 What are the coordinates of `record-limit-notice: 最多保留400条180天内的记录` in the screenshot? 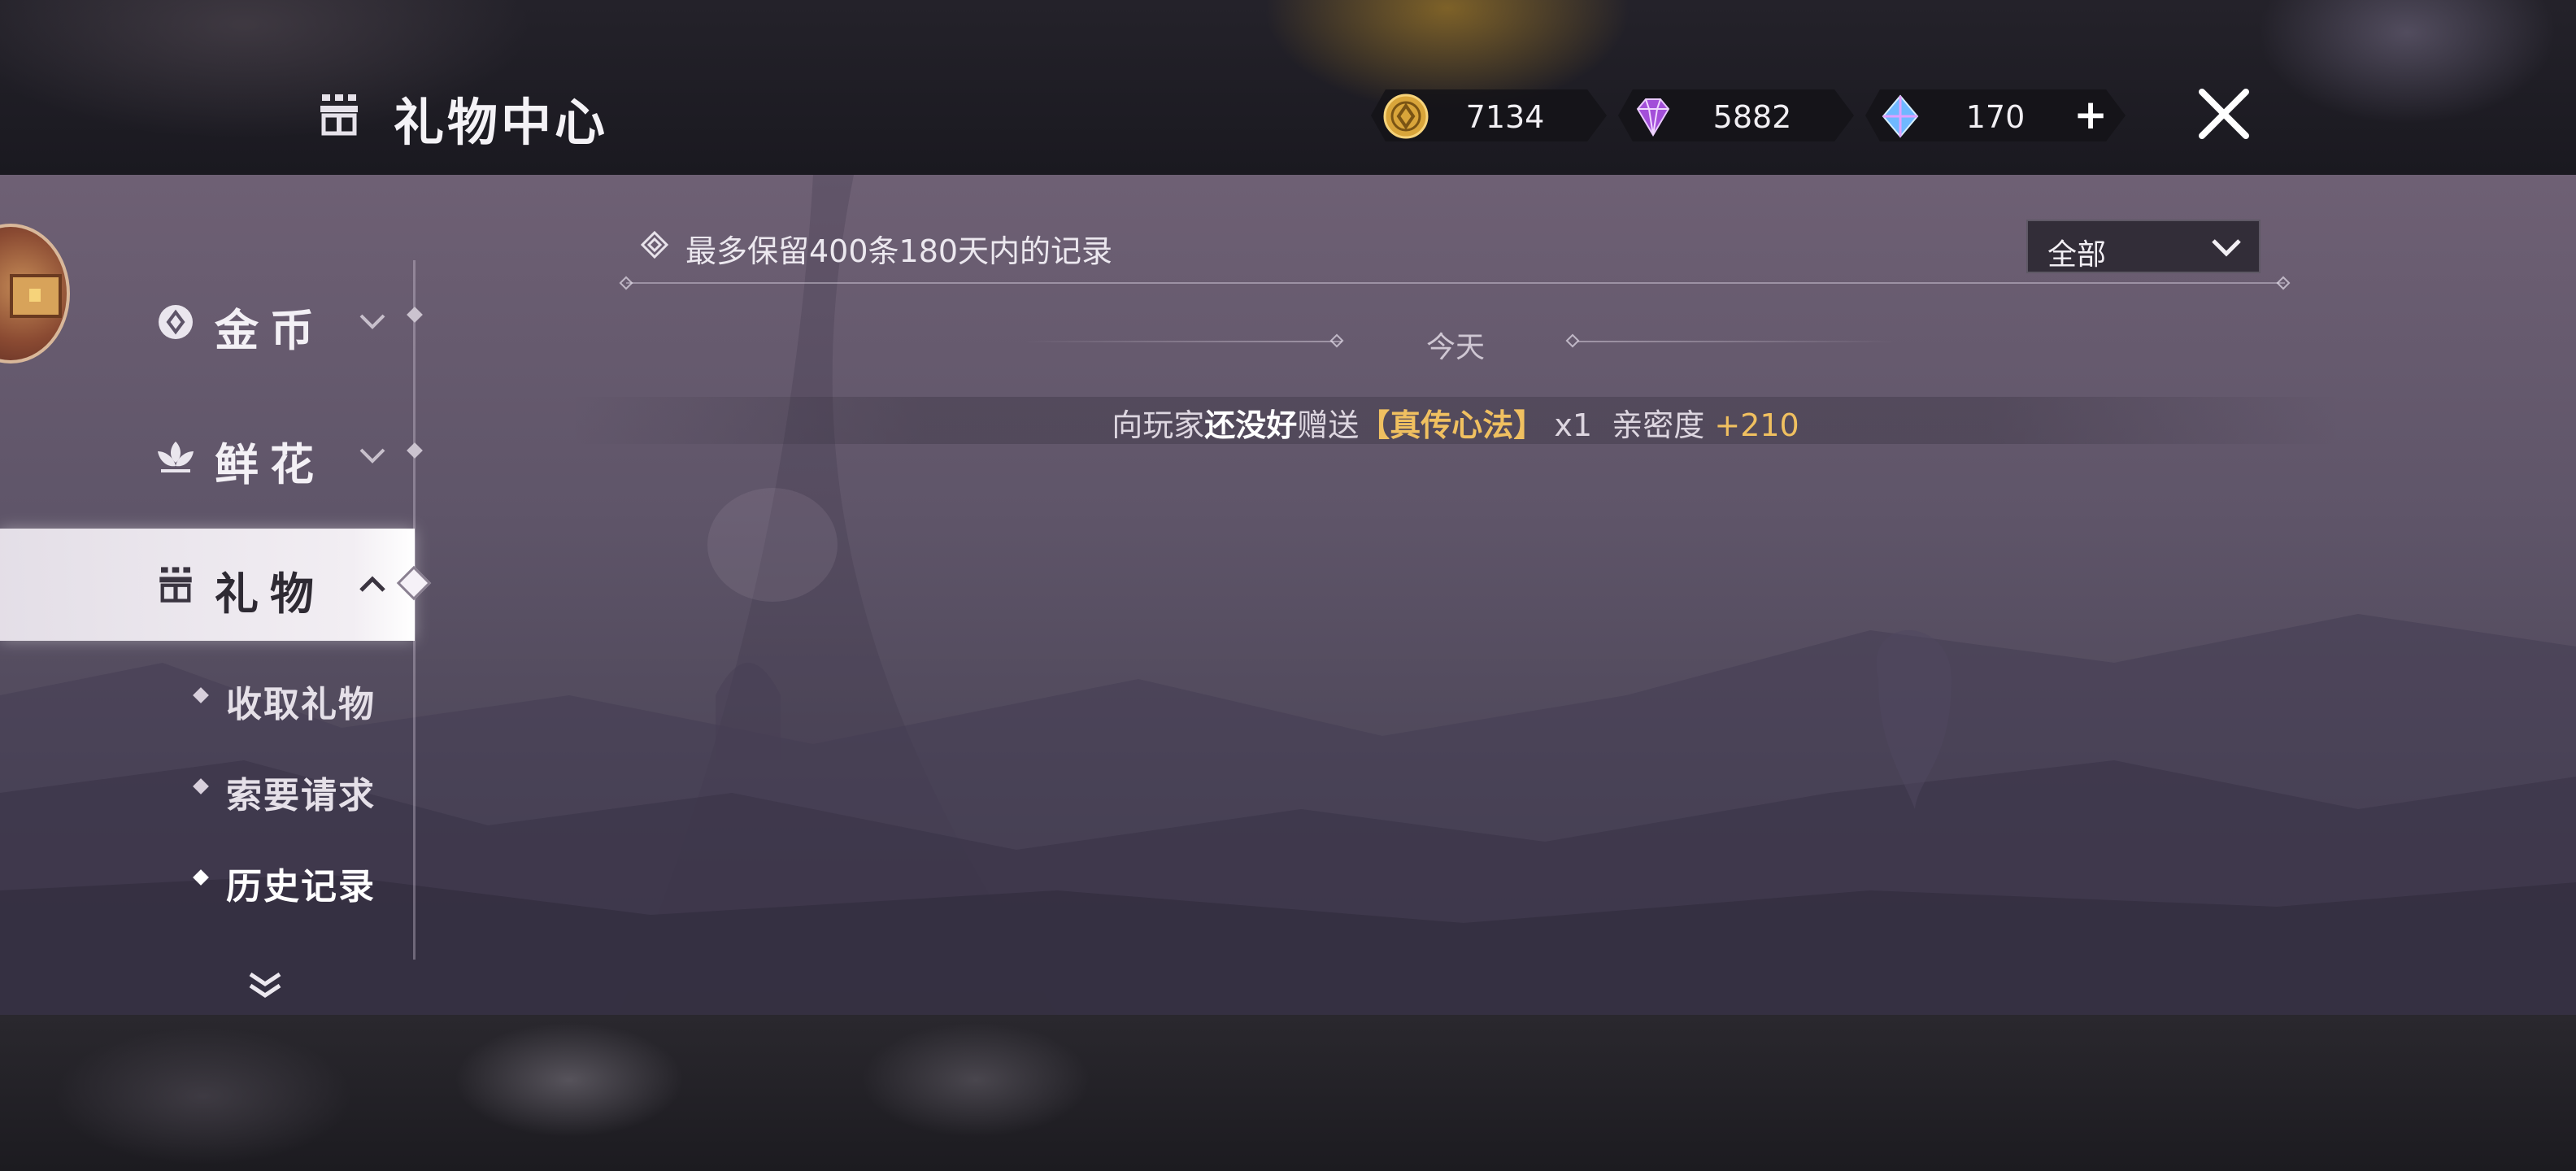 It's located at (899, 251).